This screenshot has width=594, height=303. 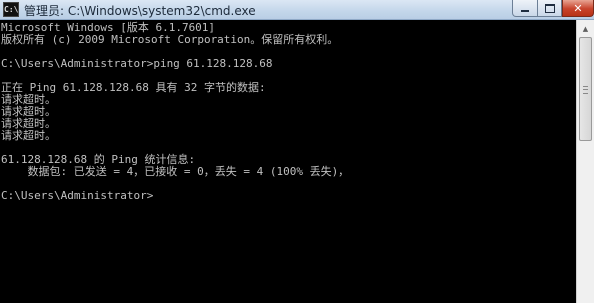 What do you see at coordinates (11, 9) in the screenshot?
I see `cmd-icon: C:\` at bounding box center [11, 9].